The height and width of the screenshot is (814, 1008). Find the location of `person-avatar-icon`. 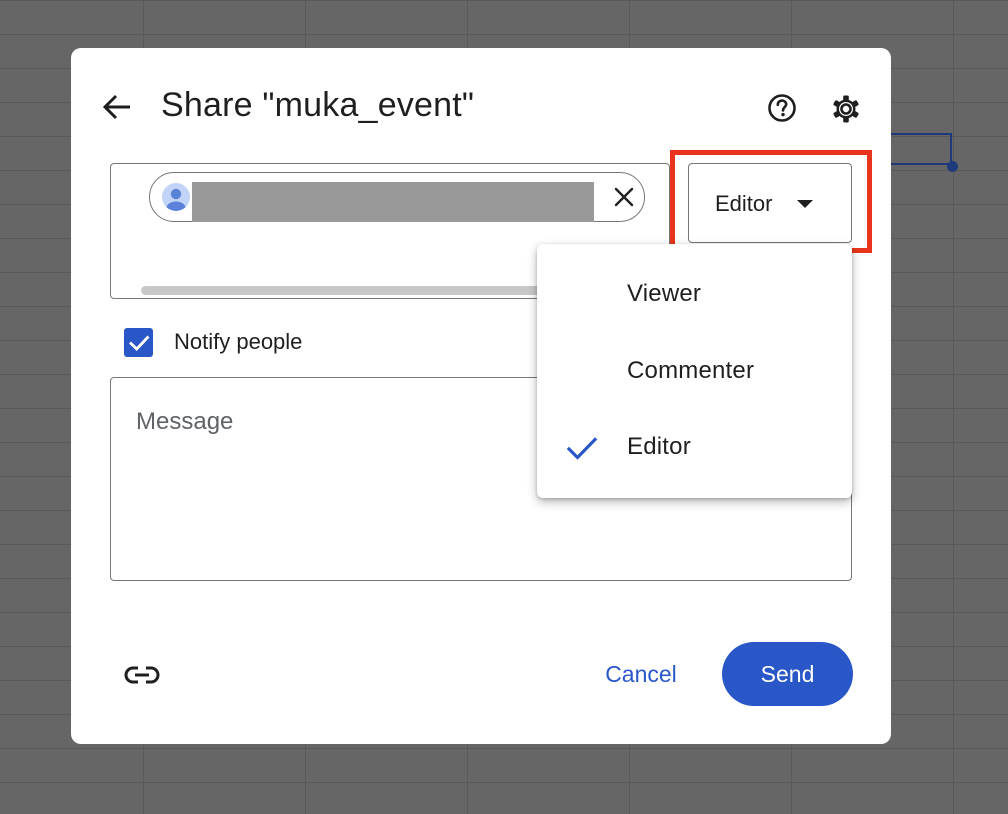

person-avatar-icon is located at coordinates (176, 197).